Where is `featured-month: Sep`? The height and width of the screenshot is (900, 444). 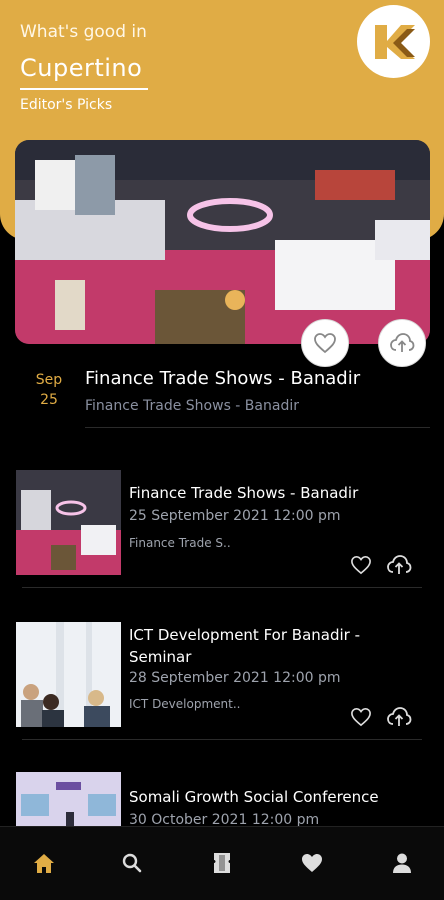
featured-month: Sep is located at coordinates (49, 380).